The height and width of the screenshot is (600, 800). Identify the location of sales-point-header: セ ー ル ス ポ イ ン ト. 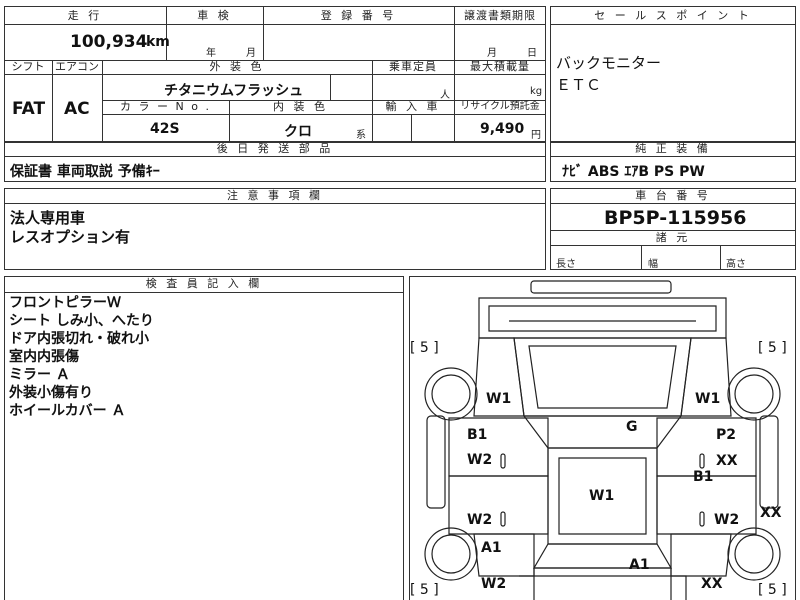
(673, 15).